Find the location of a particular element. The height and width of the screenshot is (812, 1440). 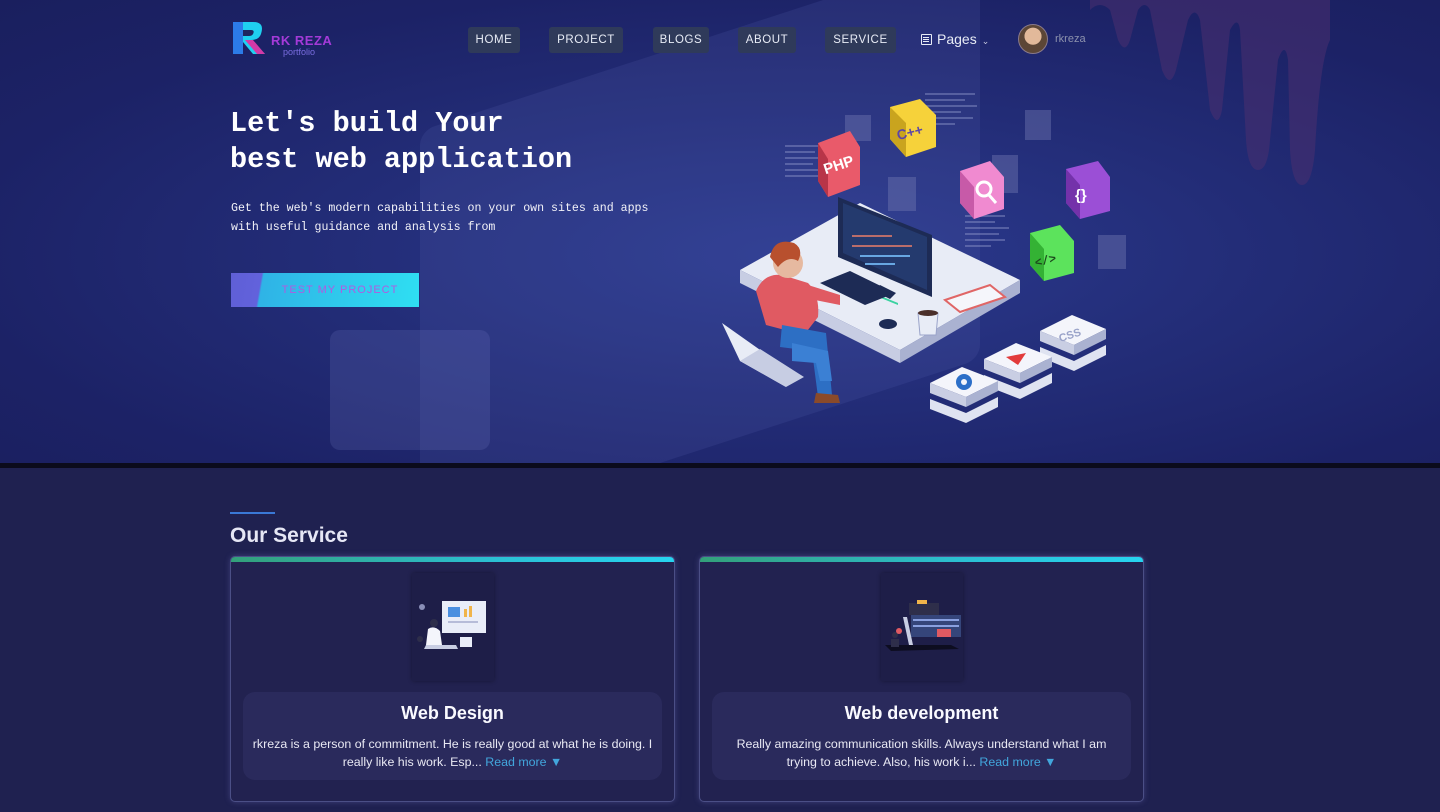

services-title: Our Service is located at coordinates (289, 535).